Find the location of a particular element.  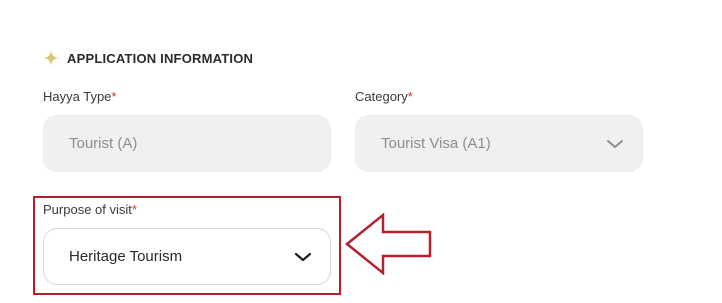

hayya-type-field: Tourist (A) is located at coordinates (187, 143).